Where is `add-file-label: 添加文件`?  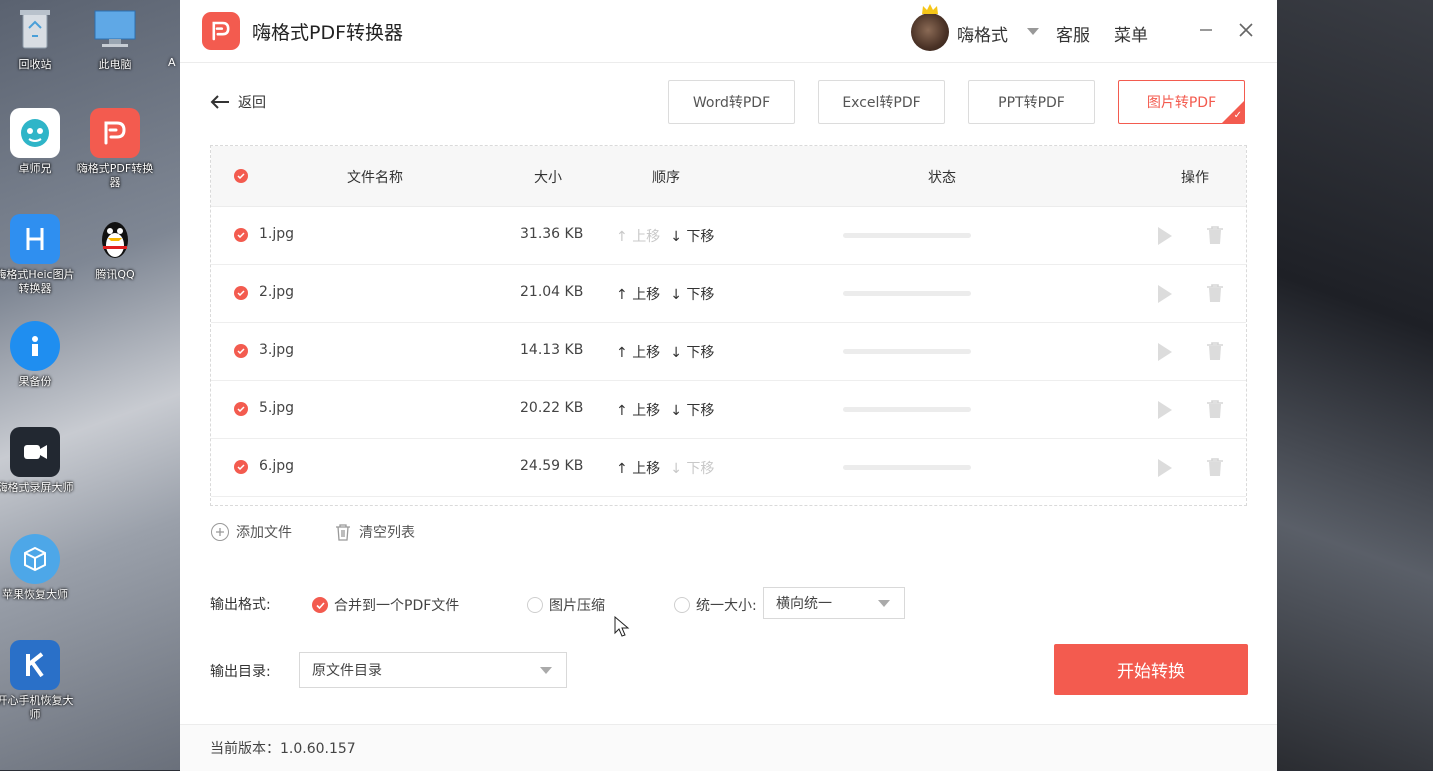
add-file-label: 添加文件 is located at coordinates (264, 533).